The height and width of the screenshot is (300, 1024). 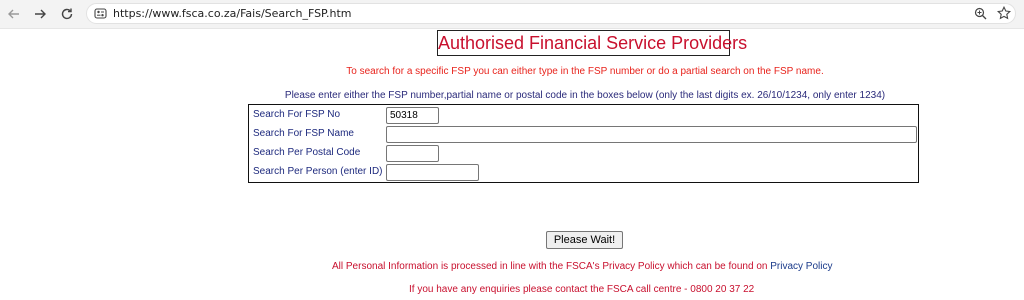 I want to click on star-icon, so click(x=1004, y=15).